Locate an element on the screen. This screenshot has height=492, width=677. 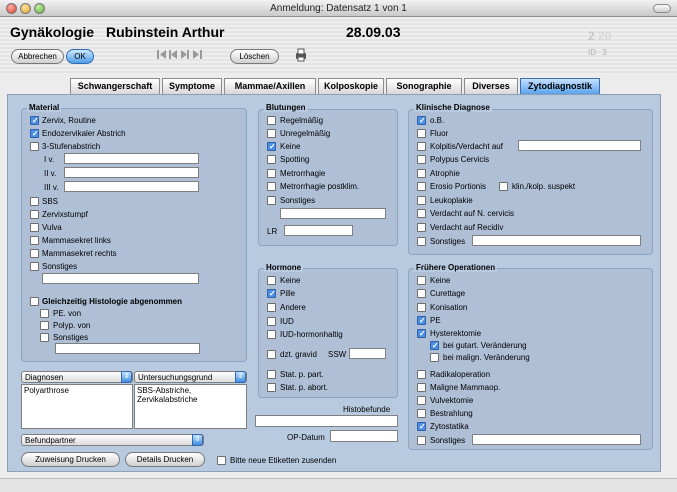
label-spotting: Spotting is located at coordinates (295, 159).